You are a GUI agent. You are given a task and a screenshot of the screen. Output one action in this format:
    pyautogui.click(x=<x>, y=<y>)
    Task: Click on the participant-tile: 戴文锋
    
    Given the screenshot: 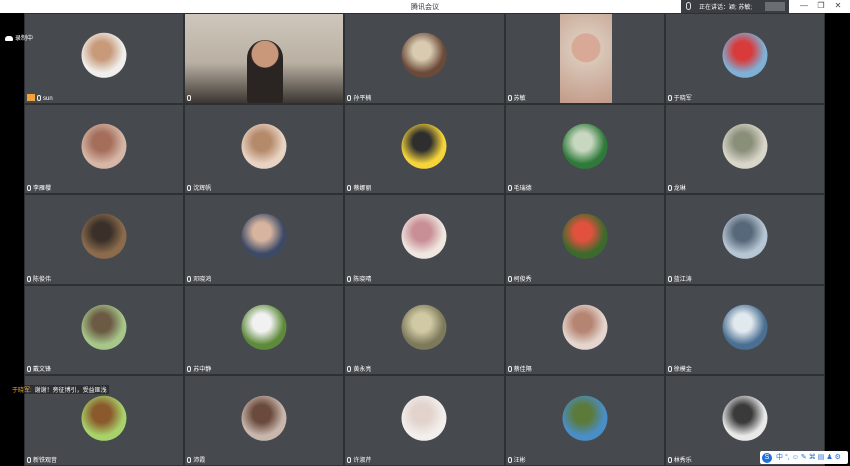 What is the action you would take?
    pyautogui.click(x=104, y=330)
    